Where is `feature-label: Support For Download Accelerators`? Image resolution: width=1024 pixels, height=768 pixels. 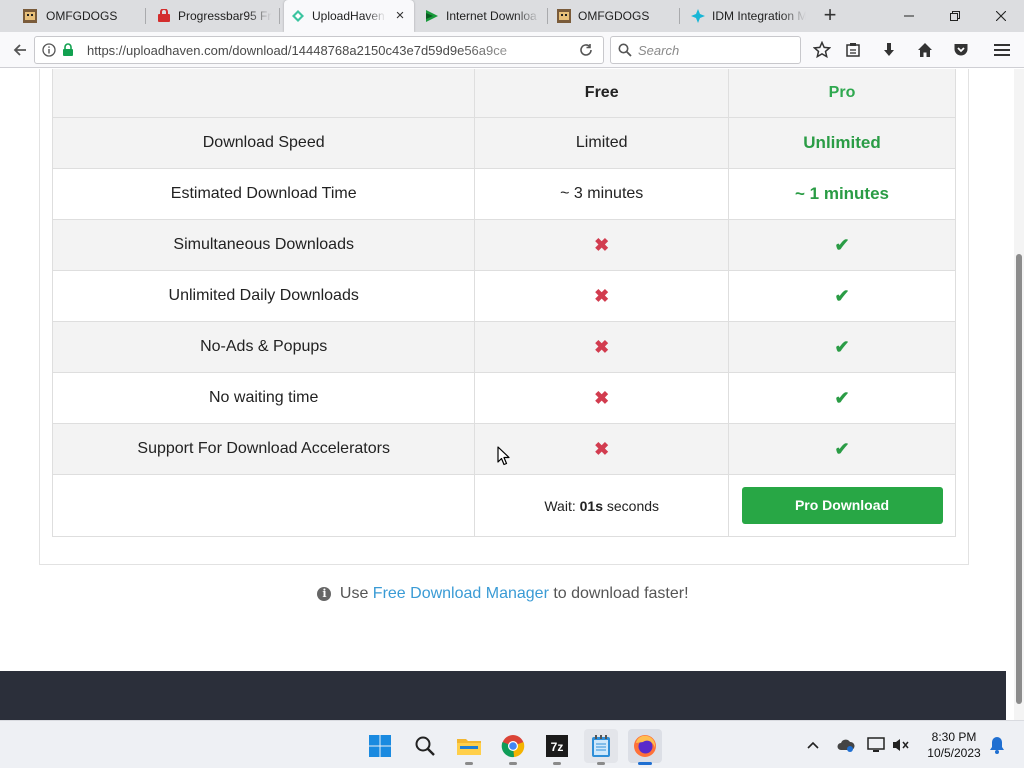 feature-label: Support For Download Accelerators is located at coordinates (263, 449).